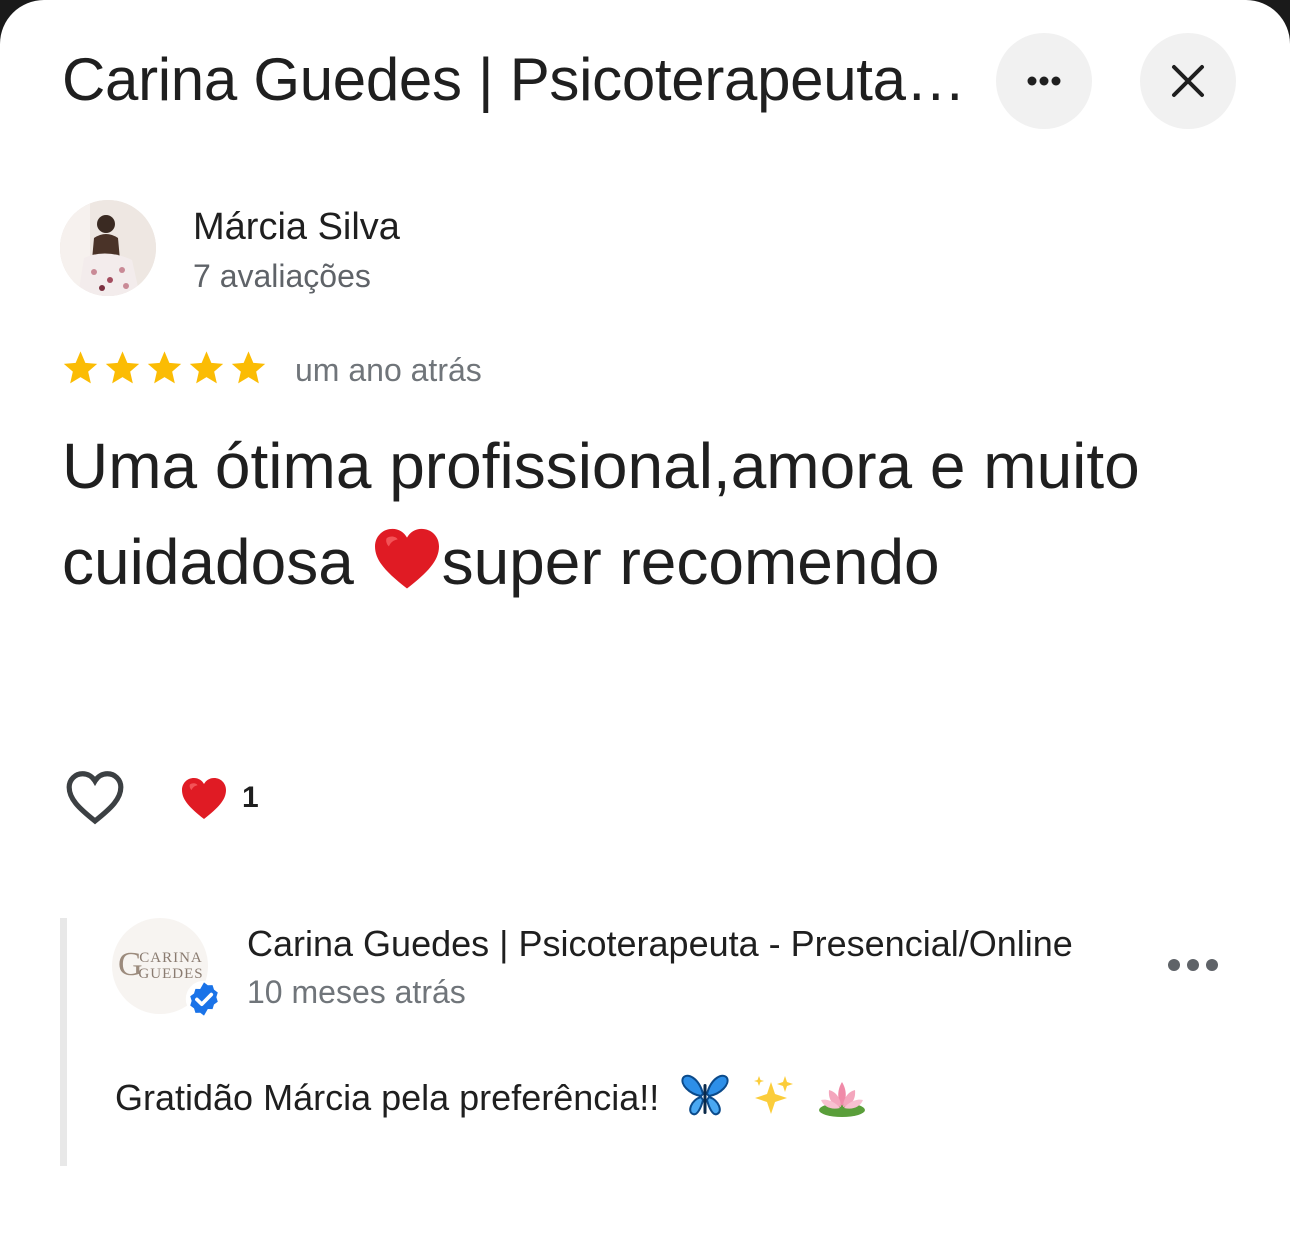 The image size is (1290, 1257). Describe the element at coordinates (204, 1001) in the screenshot. I see `verified-badge-icon` at that location.